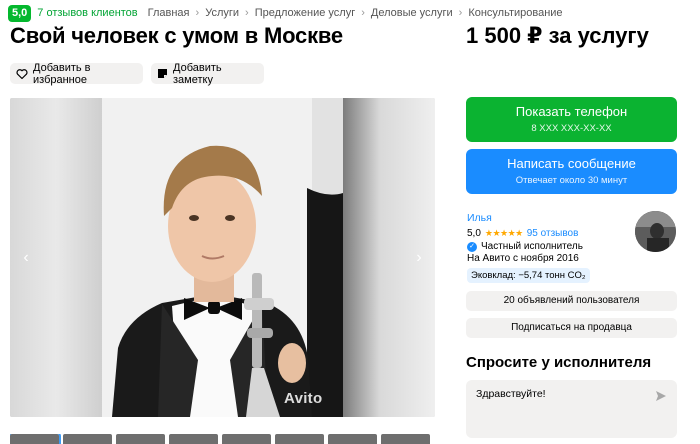  What do you see at coordinates (87, 13) in the screenshot?
I see `client-reviews-link: 7 отзывов клиентов` at bounding box center [87, 13].